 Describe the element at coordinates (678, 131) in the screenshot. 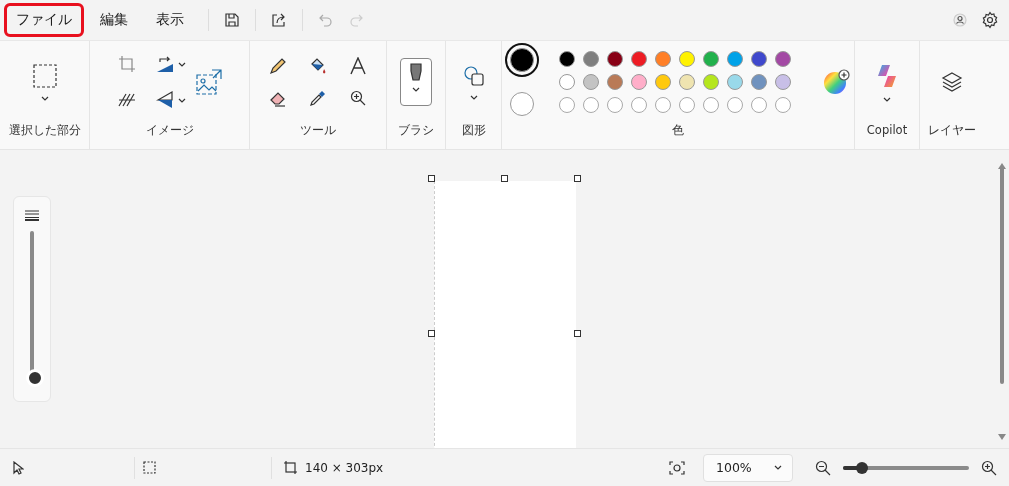

I see `group-label: 色` at that location.